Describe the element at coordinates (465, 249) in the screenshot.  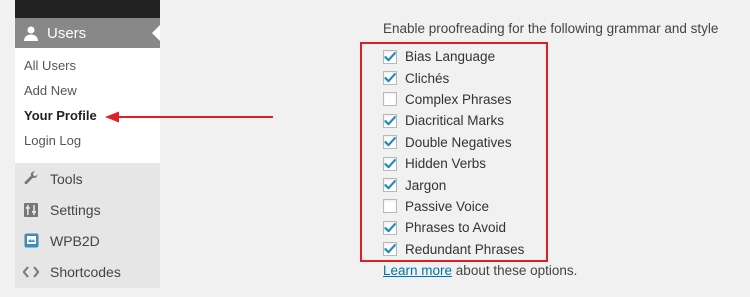
I see `option-label: Redundant Phrases` at that location.